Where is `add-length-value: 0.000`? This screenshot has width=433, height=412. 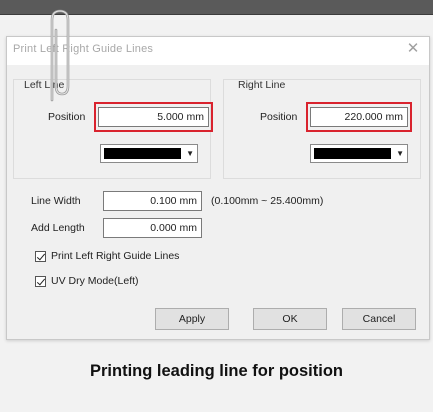
add-length-value: 0.000 is located at coordinates (163, 228).